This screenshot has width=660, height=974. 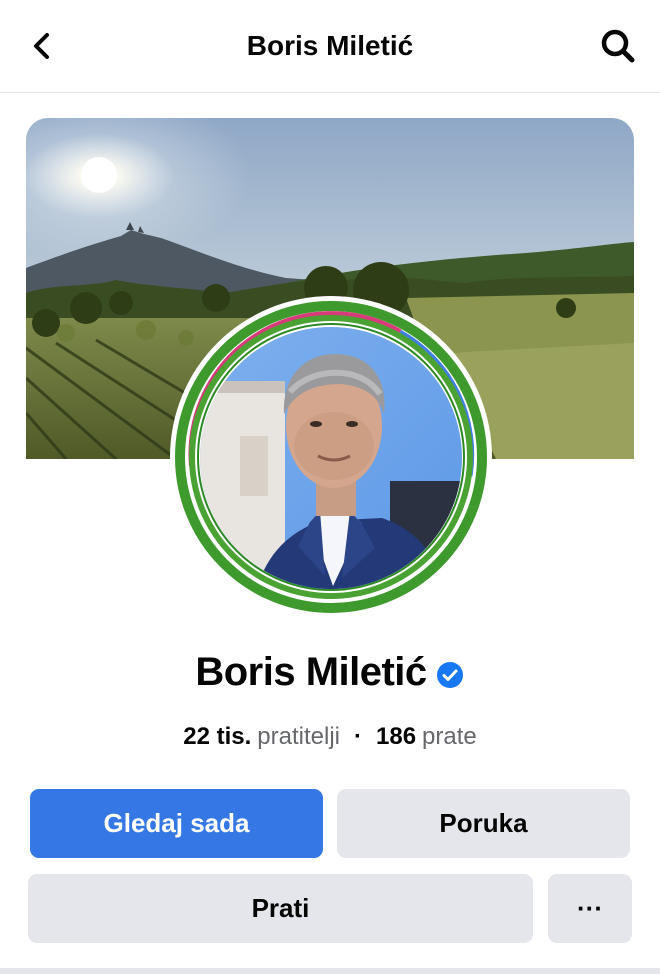 What do you see at coordinates (450, 675) in the screenshot?
I see `verified-badge-icon` at bounding box center [450, 675].